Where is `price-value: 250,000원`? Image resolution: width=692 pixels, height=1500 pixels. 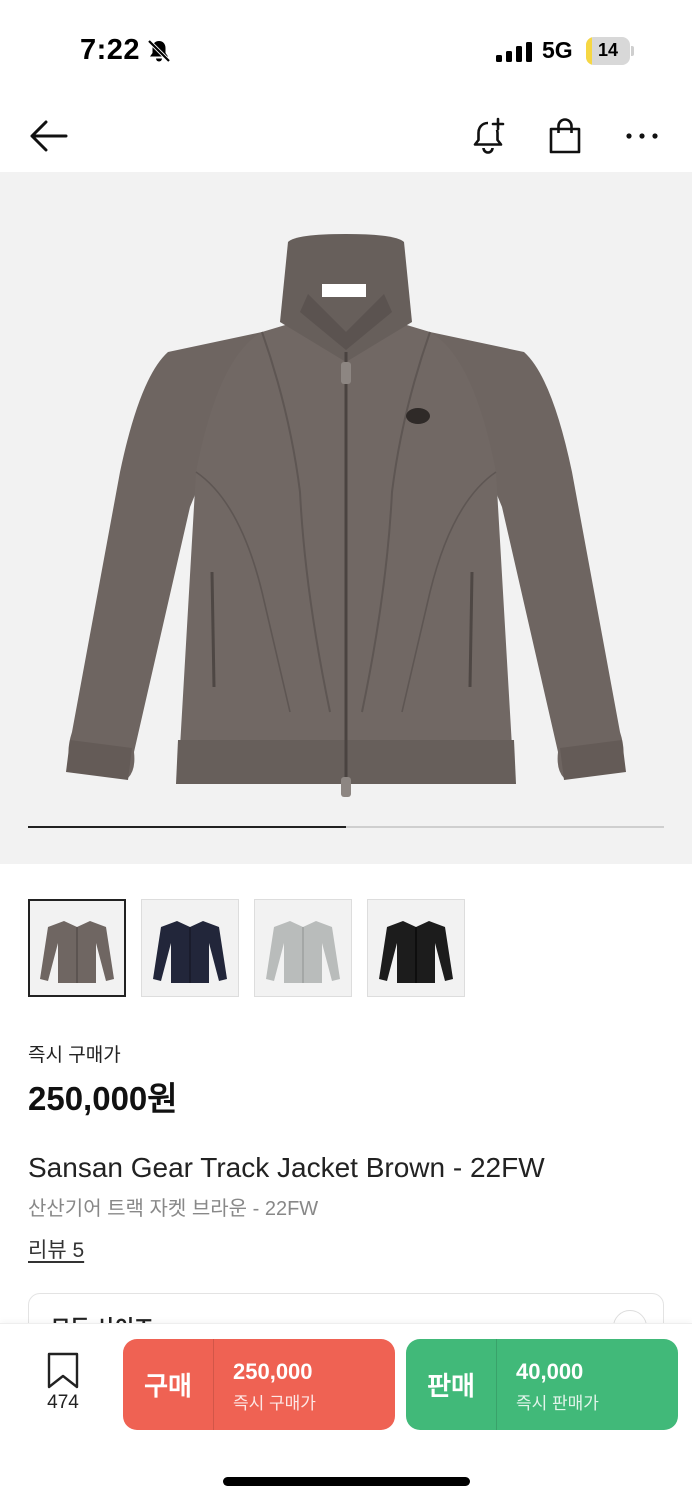
price-value: 250,000원 is located at coordinates (103, 1098).